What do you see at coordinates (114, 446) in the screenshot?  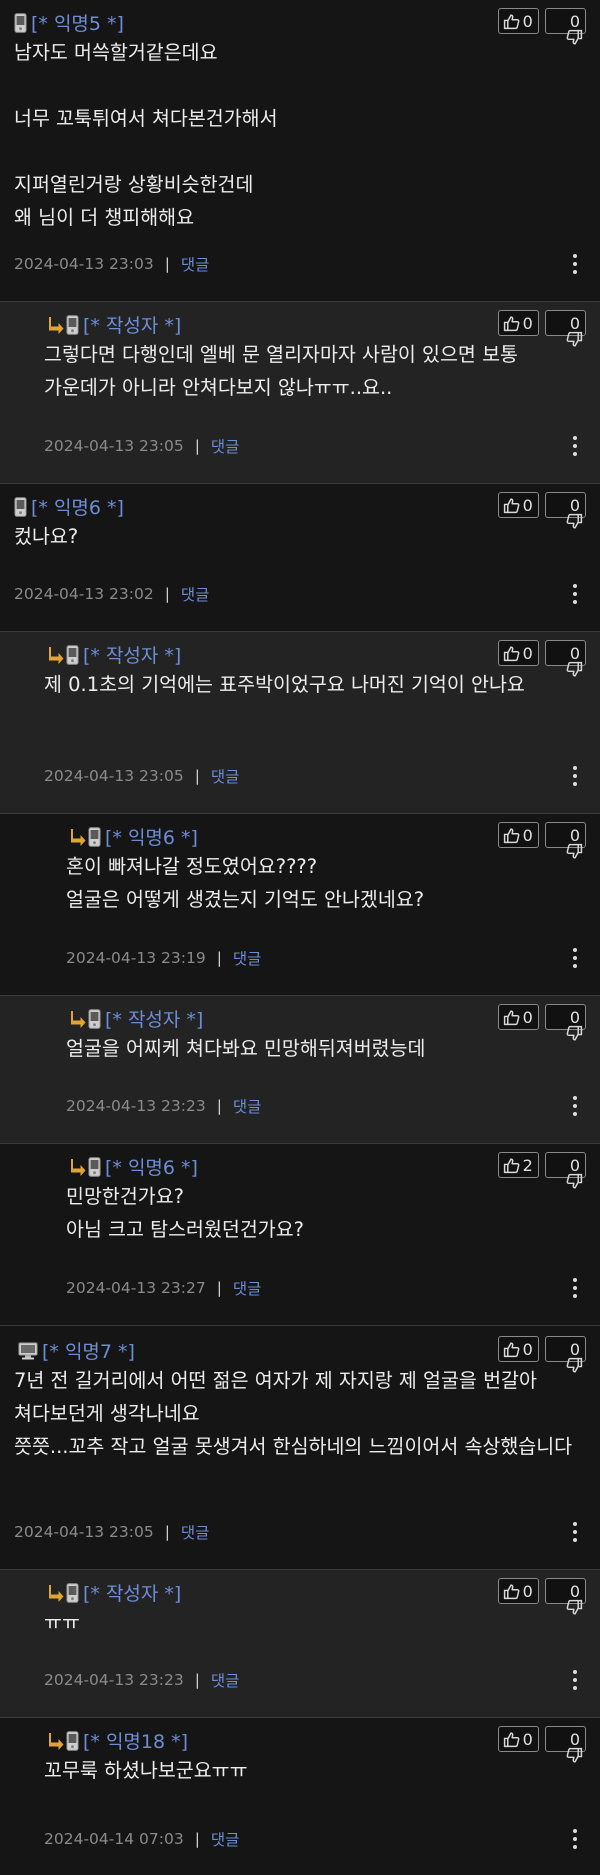 I see `comment-date: 2024-04-13 23:05` at bounding box center [114, 446].